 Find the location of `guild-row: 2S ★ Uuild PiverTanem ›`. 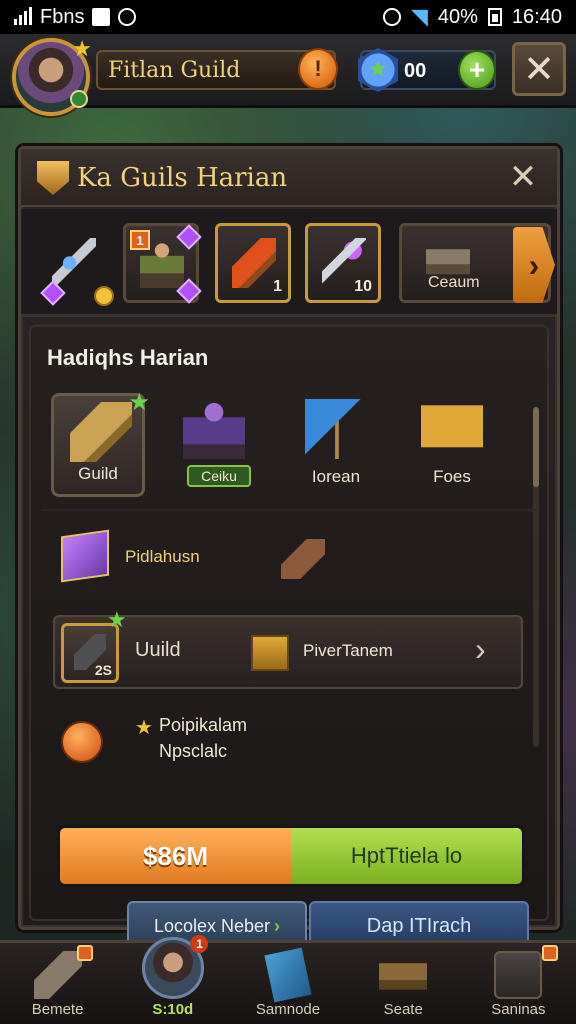

guild-row: 2S ★ Uuild PiverTanem › is located at coordinates (288, 648).